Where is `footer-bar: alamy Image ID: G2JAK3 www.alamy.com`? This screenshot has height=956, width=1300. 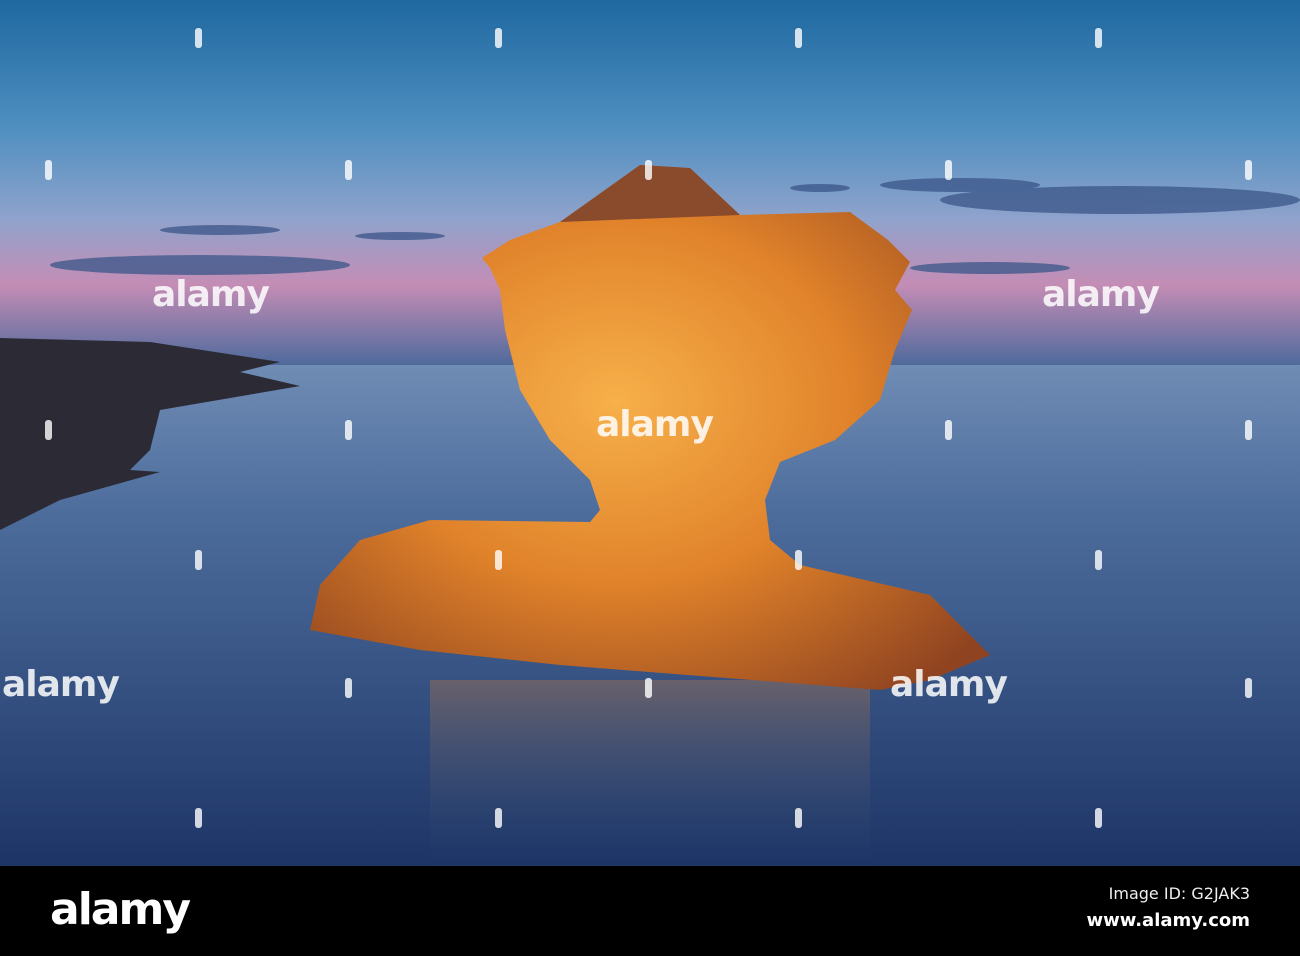 footer-bar: alamy Image ID: G2JAK3 www.alamy.com is located at coordinates (650, 911).